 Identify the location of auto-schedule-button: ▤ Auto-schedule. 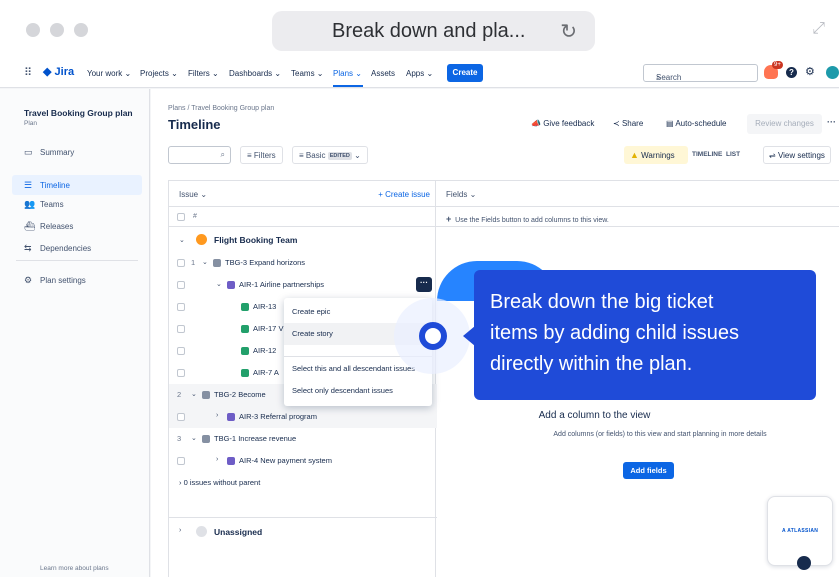
(696, 123).